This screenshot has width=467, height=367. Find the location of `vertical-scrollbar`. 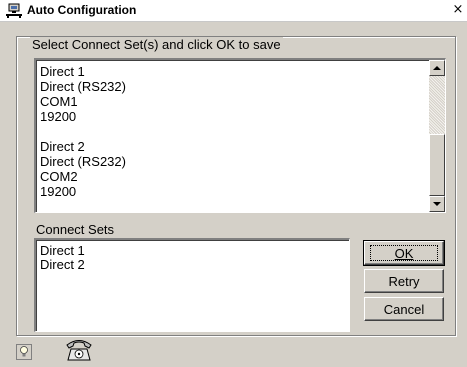

vertical-scrollbar is located at coordinates (437, 136).